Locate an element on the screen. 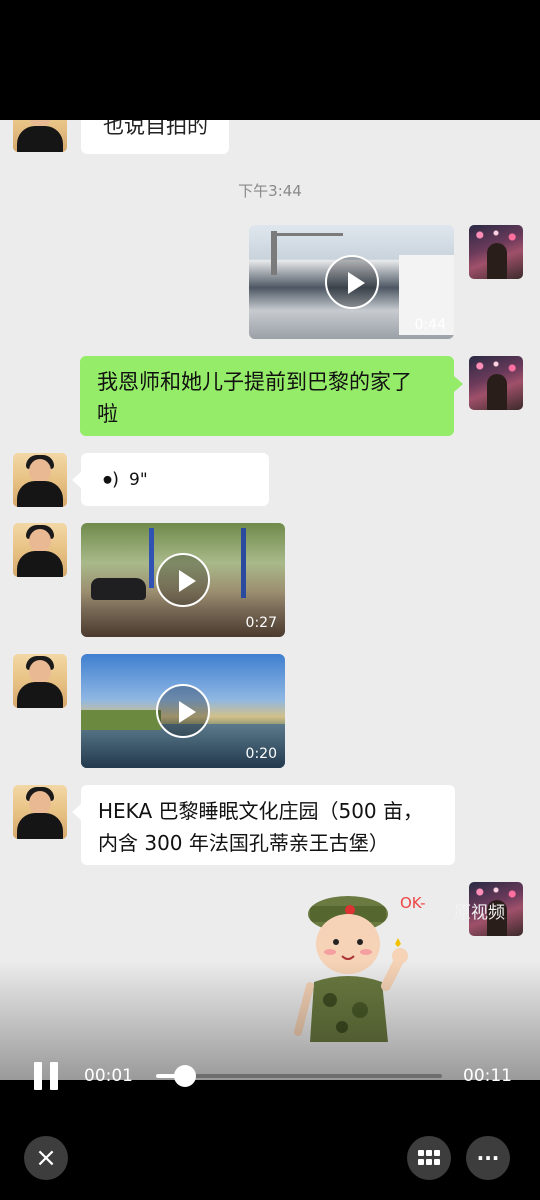 The width and height of the screenshot is (540, 1200). original-video-button: 原视频 is located at coordinates (479, 910).